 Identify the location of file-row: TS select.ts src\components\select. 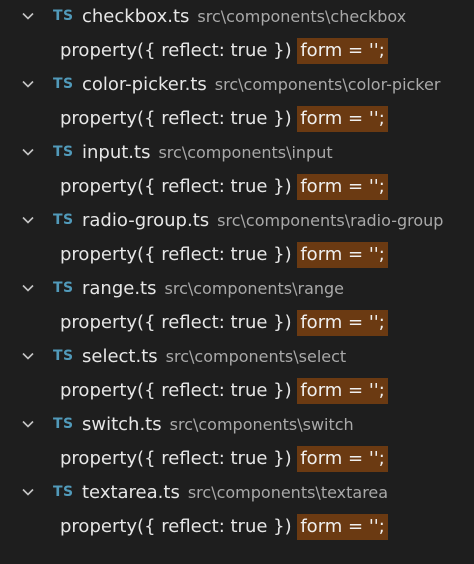
(237, 357).